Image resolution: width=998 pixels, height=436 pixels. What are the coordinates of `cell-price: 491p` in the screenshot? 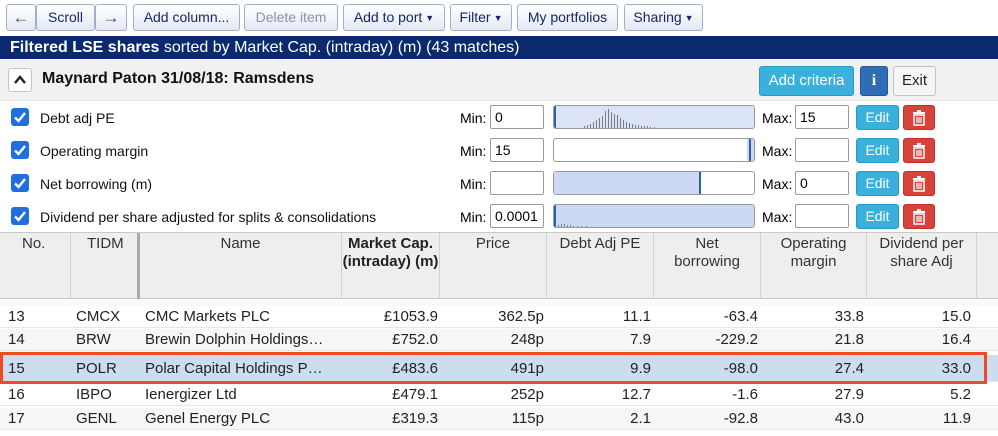 It's located at (527, 368).